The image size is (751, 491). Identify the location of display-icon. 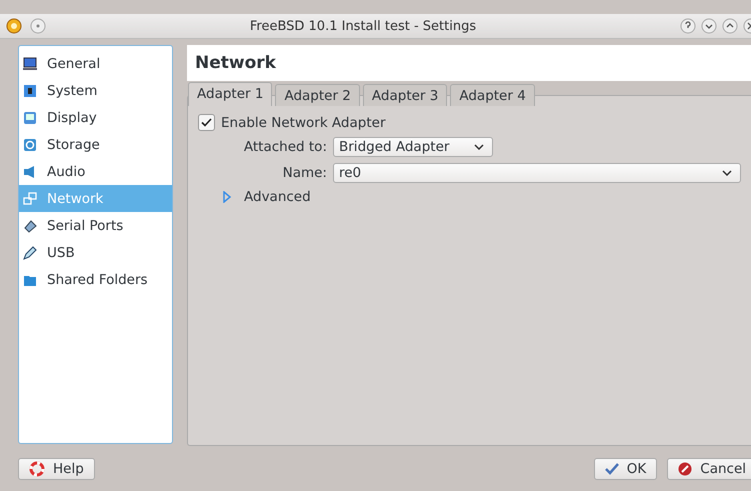
(30, 117).